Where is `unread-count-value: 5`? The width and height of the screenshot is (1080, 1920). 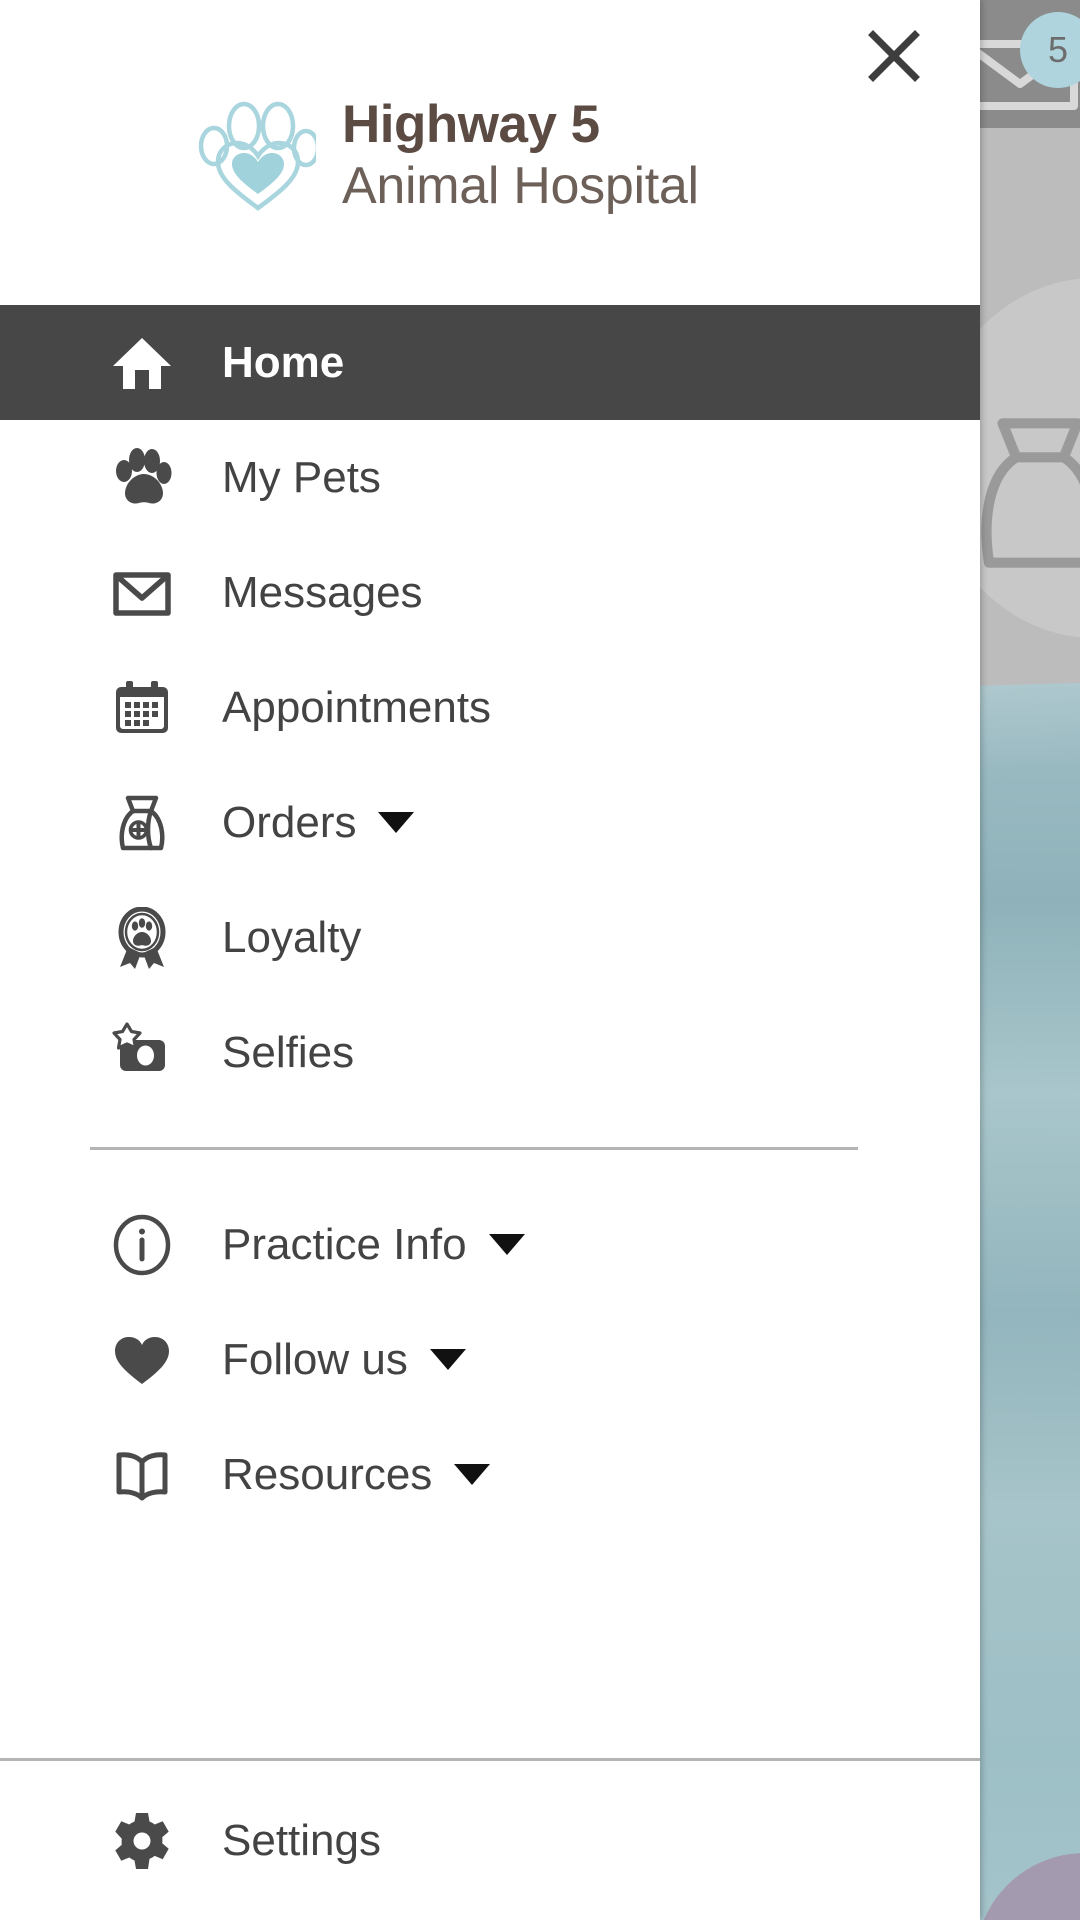
unread-count-value: 5 is located at coordinates (1058, 49).